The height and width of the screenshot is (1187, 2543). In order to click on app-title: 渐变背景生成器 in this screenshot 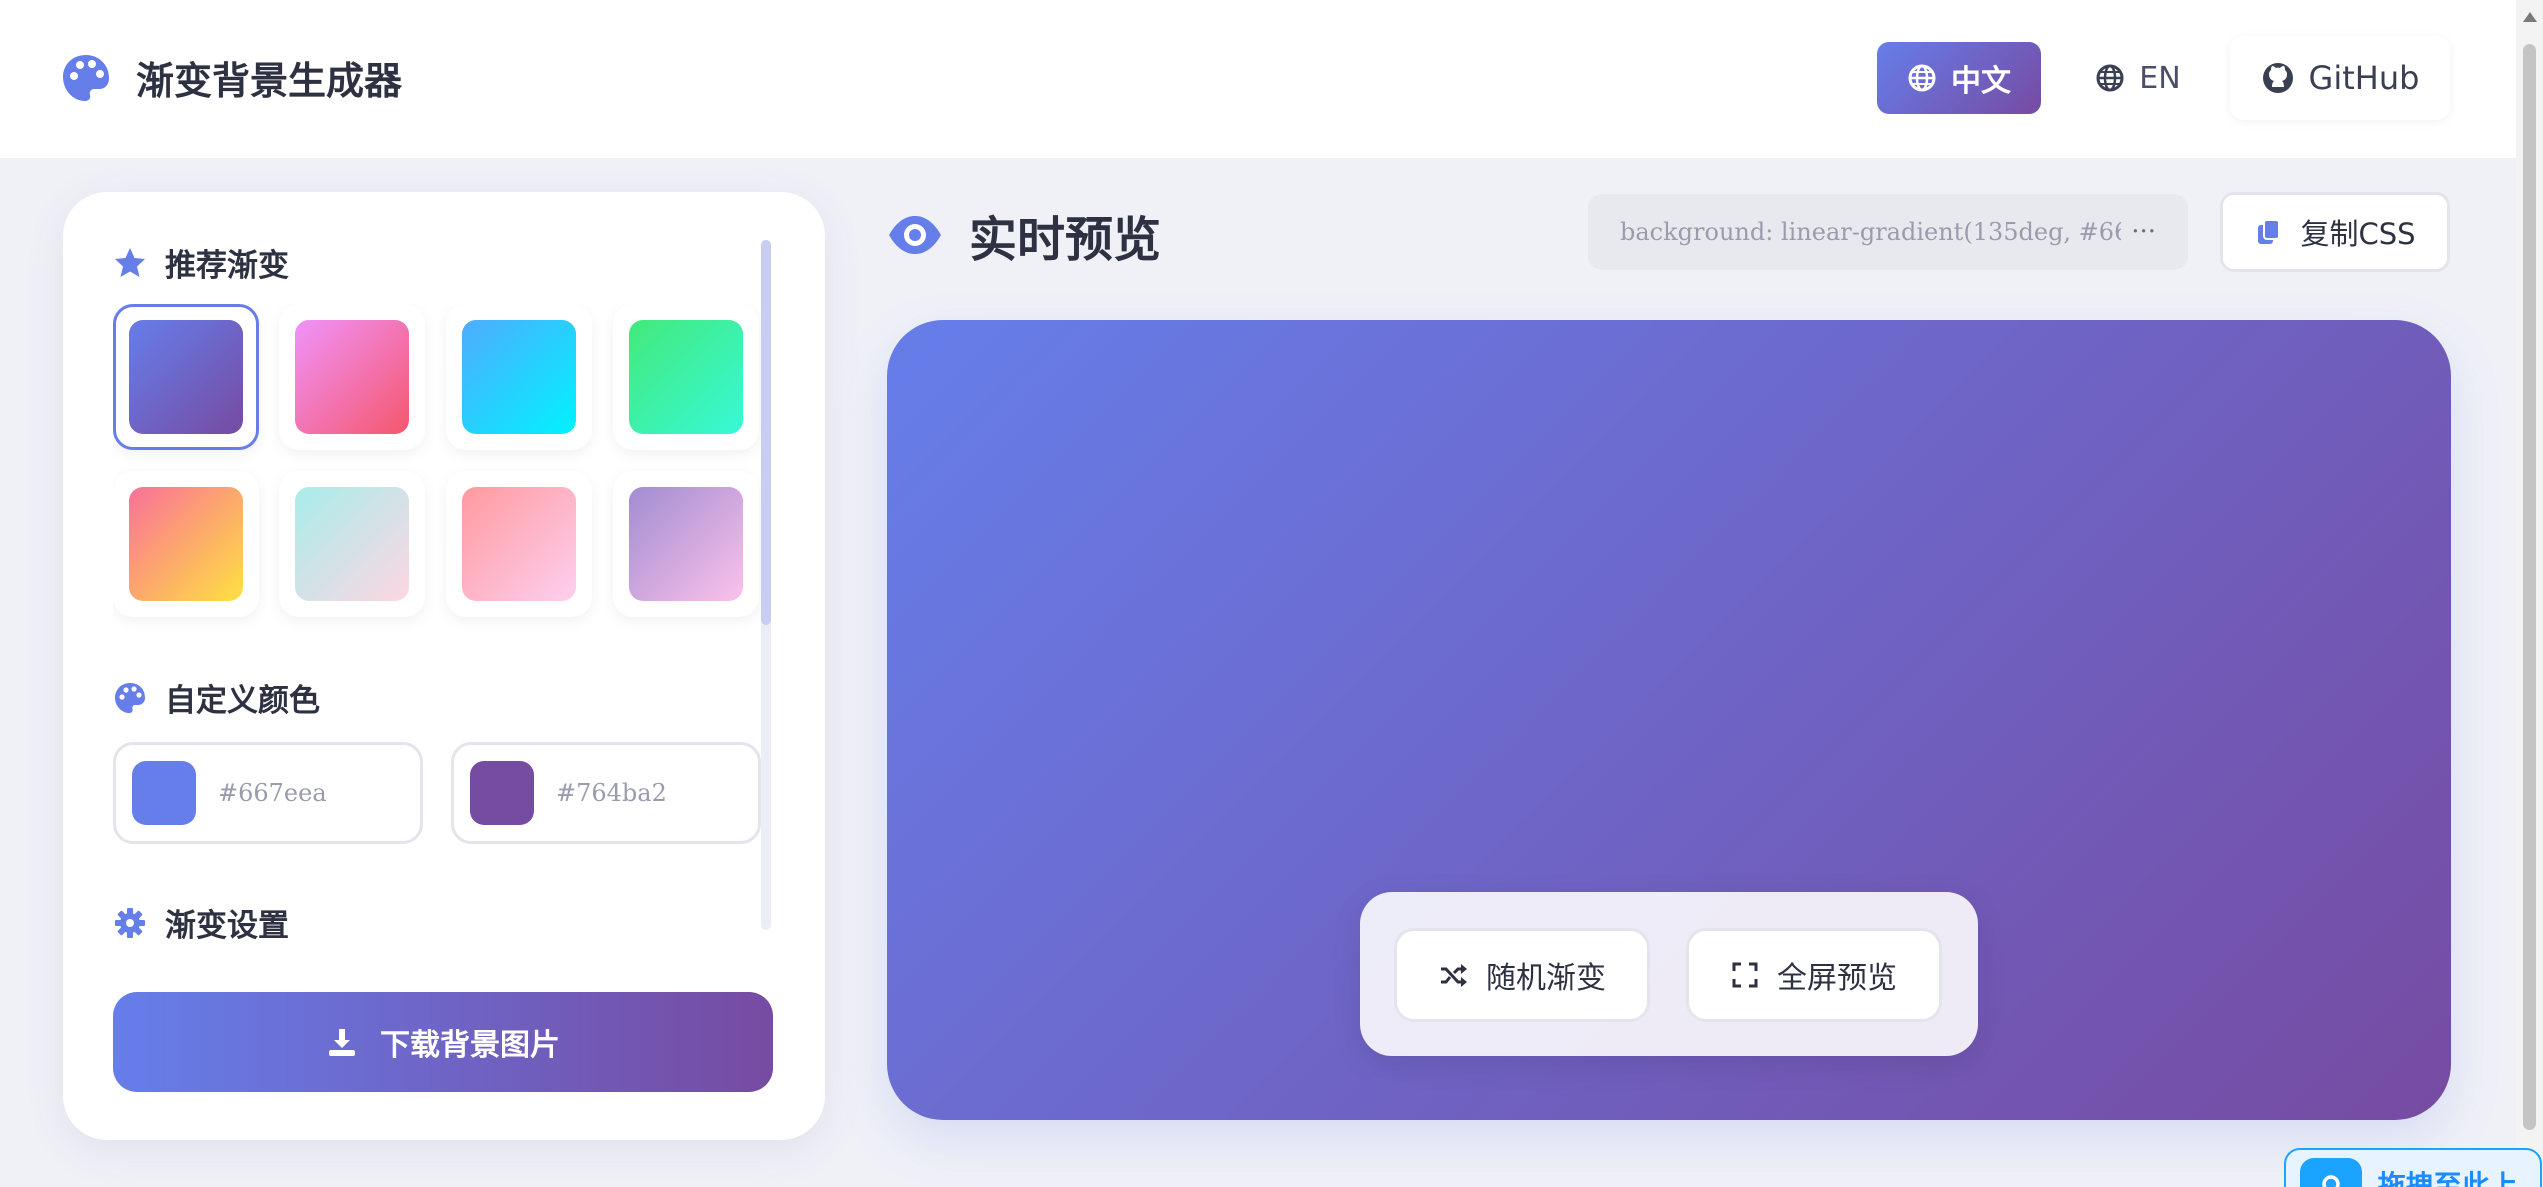, I will do `click(269, 81)`.